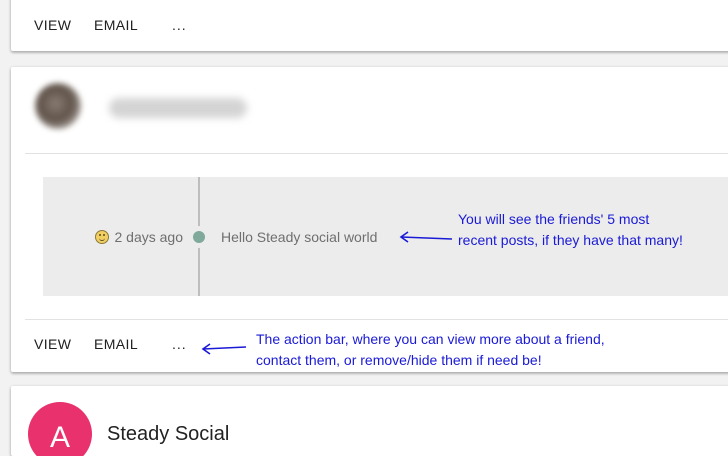 The image size is (728, 456). What do you see at coordinates (299, 237) in the screenshot?
I see `post-text: Hello Steady social world` at bounding box center [299, 237].